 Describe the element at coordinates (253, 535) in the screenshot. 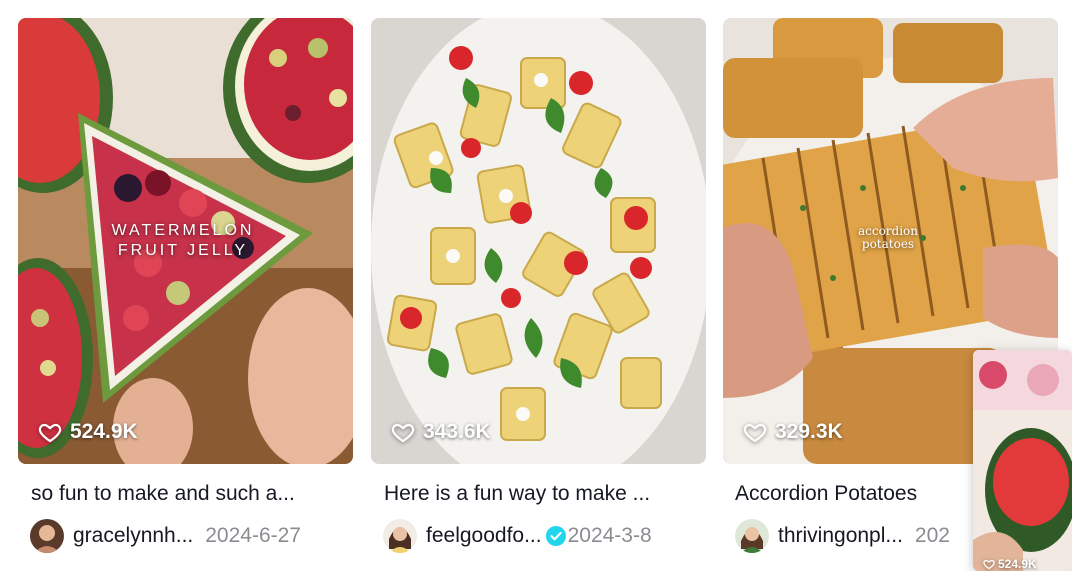

I see `post-date: 2024-6-27` at that location.